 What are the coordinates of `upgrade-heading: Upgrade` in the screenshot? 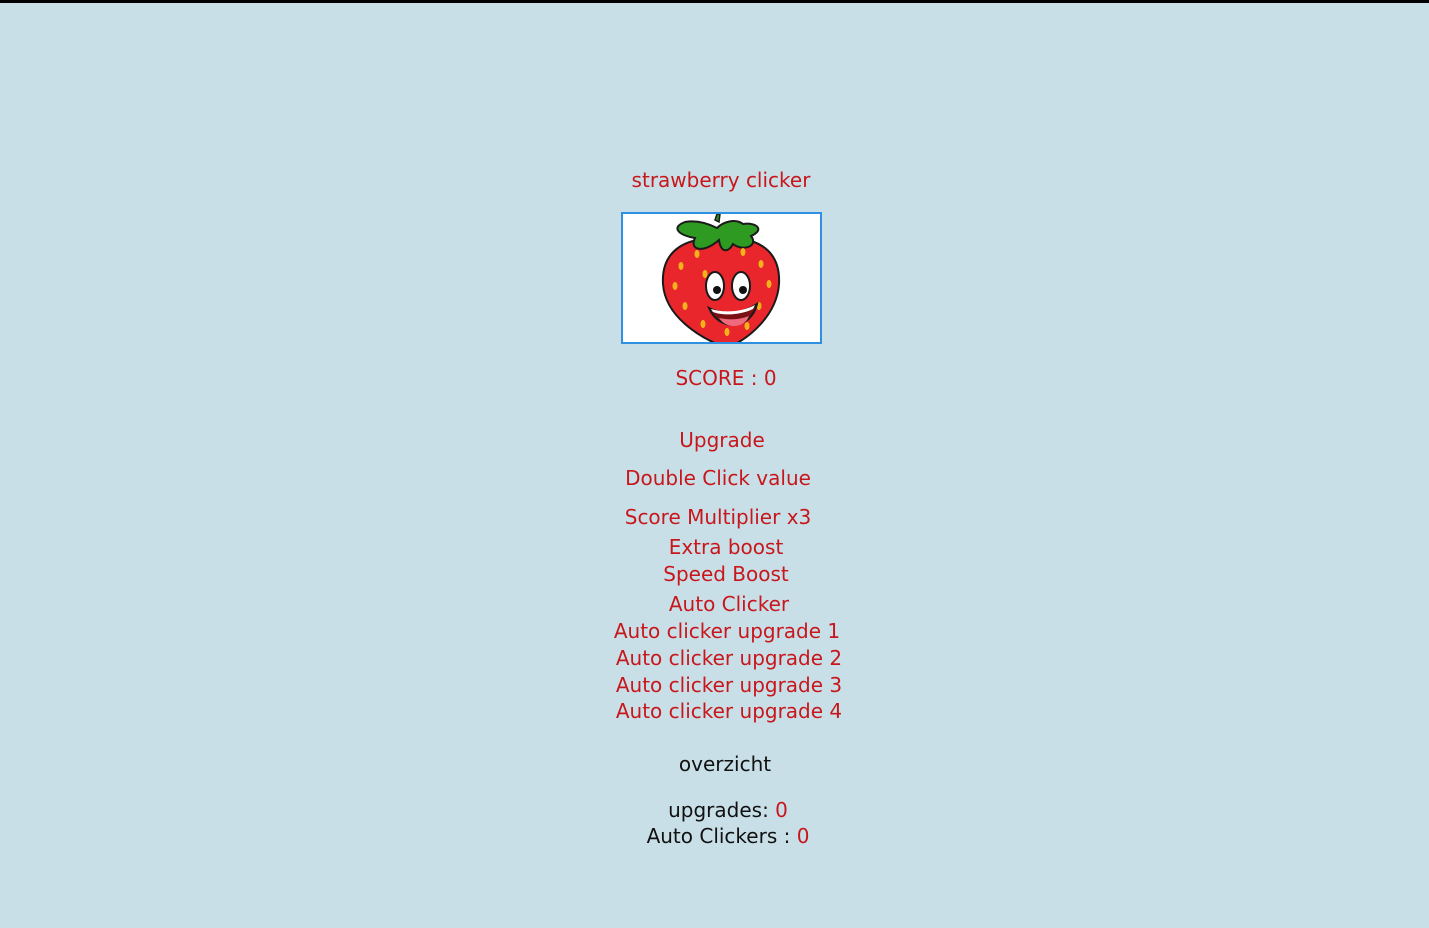 It's located at (722, 440).